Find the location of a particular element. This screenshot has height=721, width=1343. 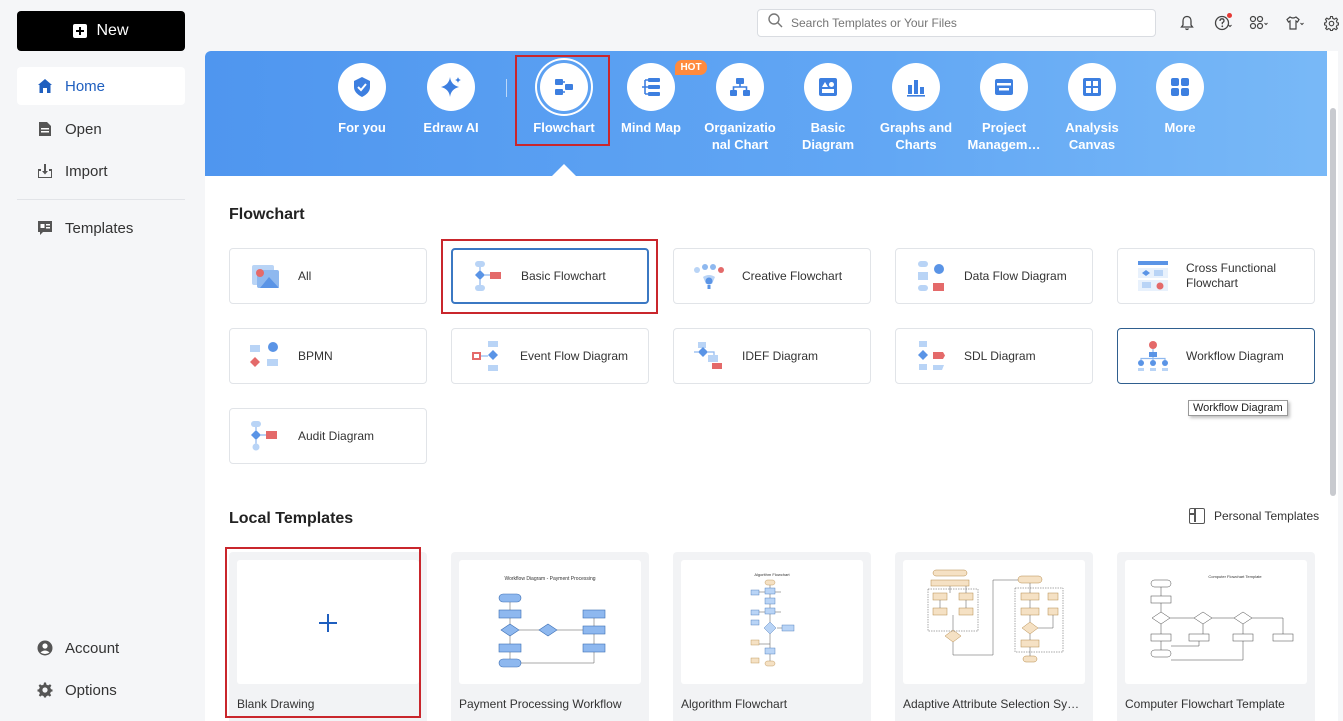

card-label: Creative Flowchart is located at coordinates (792, 275).